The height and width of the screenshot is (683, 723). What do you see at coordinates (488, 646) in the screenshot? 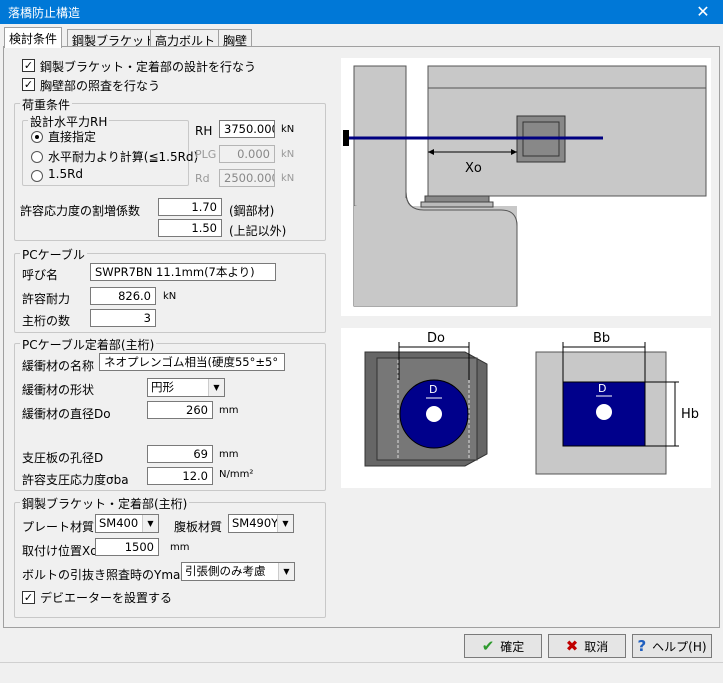
I see `check-icon: ✔` at bounding box center [488, 646].